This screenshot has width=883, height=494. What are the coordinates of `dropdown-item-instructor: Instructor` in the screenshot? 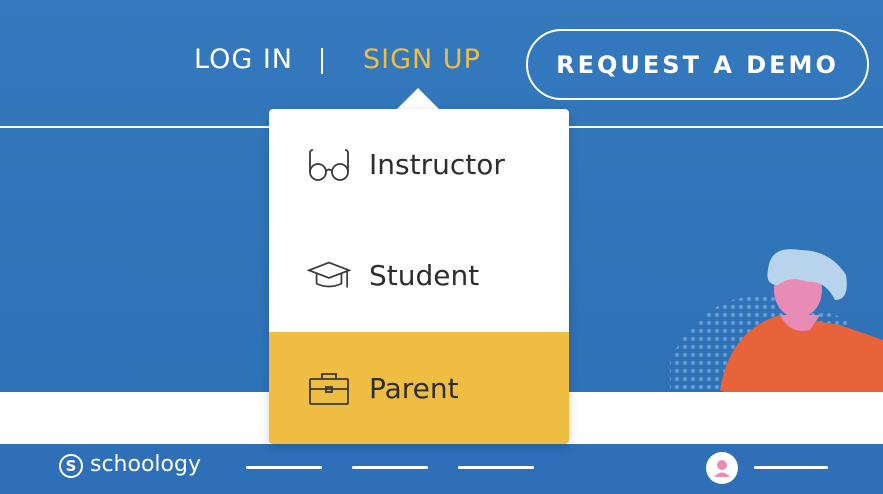 It's located at (419, 164).